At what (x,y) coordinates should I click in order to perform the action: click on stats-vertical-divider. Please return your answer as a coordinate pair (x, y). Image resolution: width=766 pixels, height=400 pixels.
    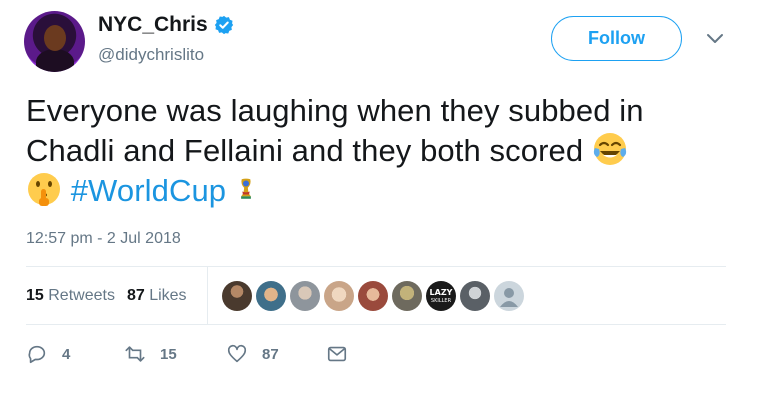
    Looking at the image, I should click on (207, 295).